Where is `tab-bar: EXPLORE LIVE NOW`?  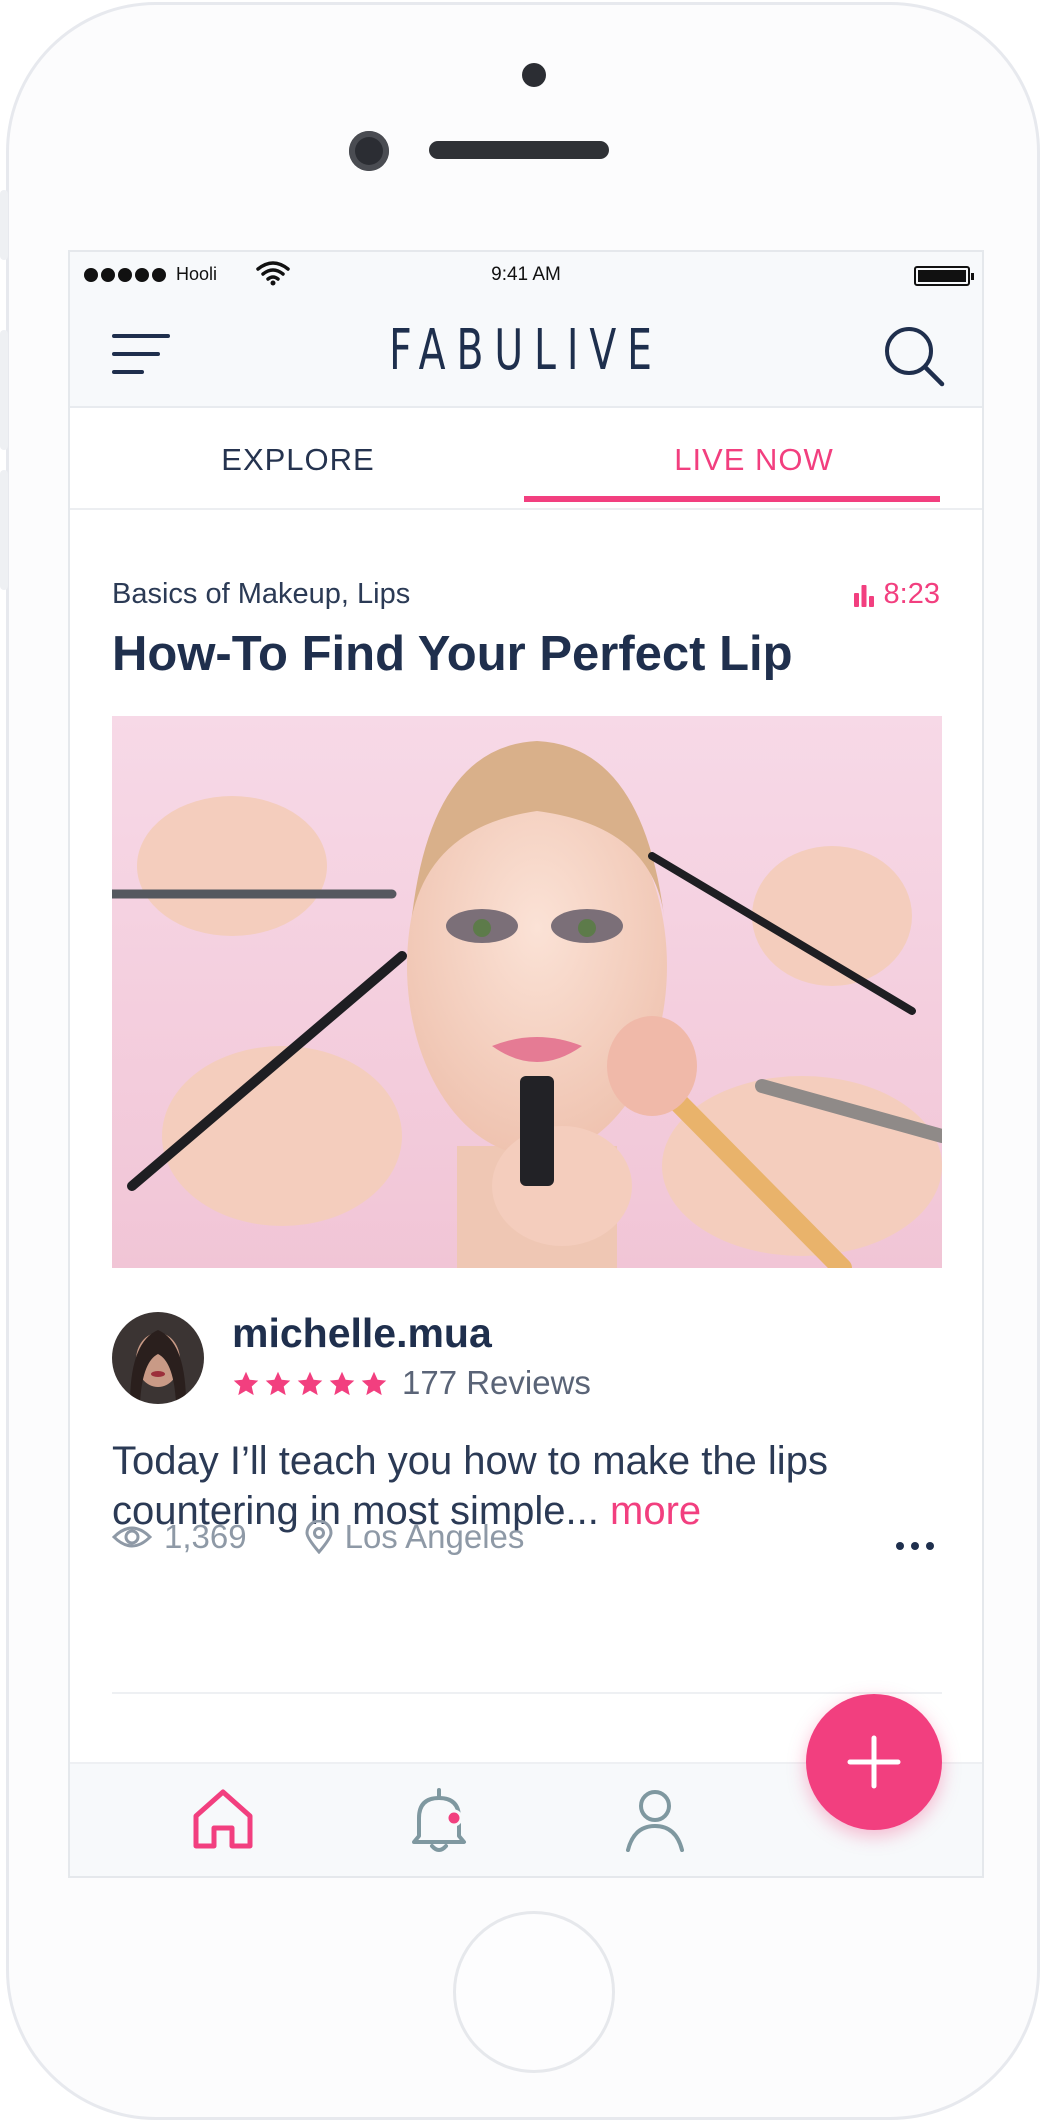
tab-bar: EXPLORE LIVE NOW is located at coordinates (526, 459).